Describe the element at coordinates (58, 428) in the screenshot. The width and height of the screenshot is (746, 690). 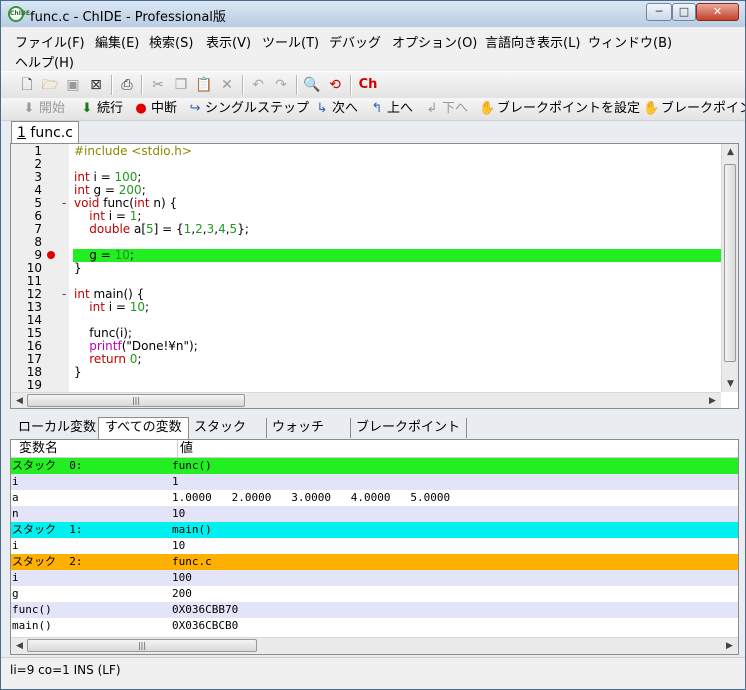
I see `tab-local-variables: ローカル変数` at that location.